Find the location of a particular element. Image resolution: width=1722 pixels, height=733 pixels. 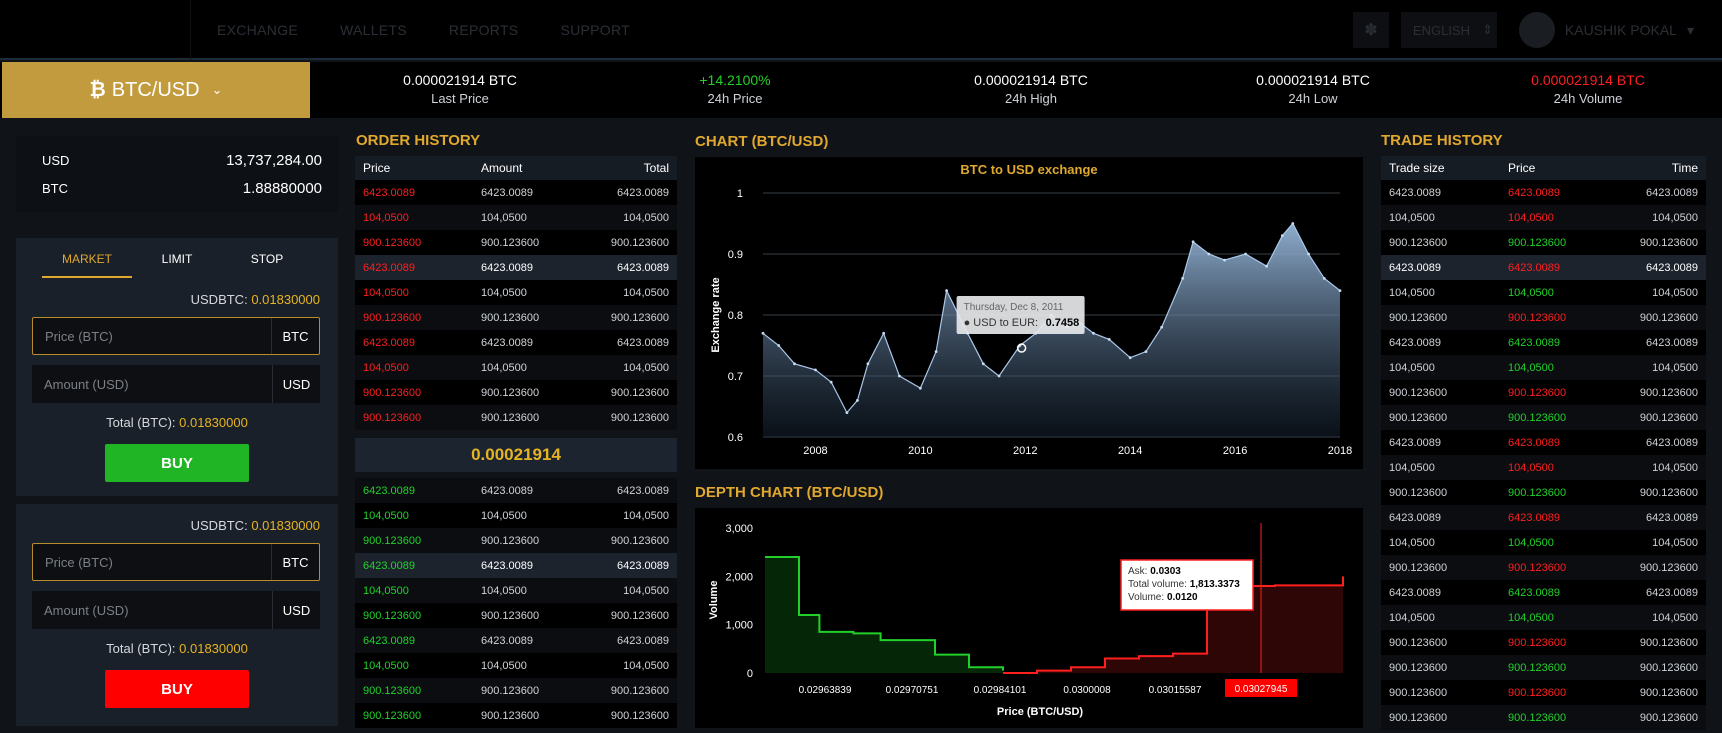

pair-selector: ₿ BTC/USD ⌄ is located at coordinates (156, 90).